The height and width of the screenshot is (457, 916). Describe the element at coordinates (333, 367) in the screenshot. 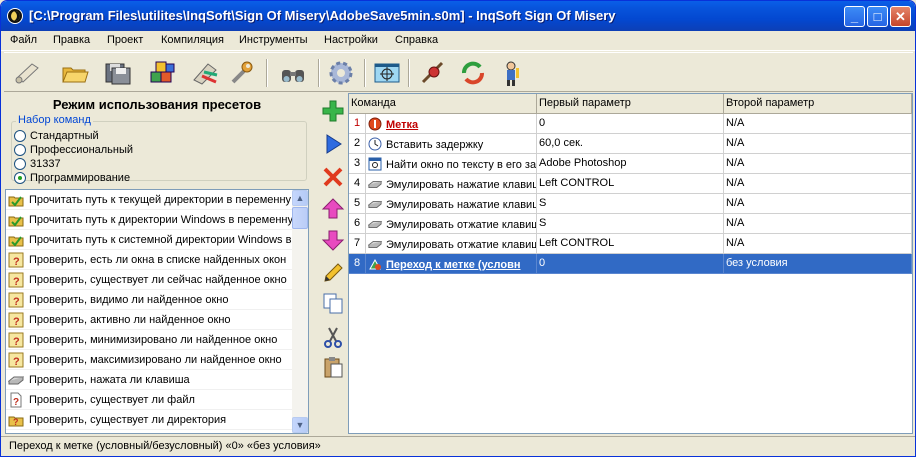

I see `paste-icon` at that location.